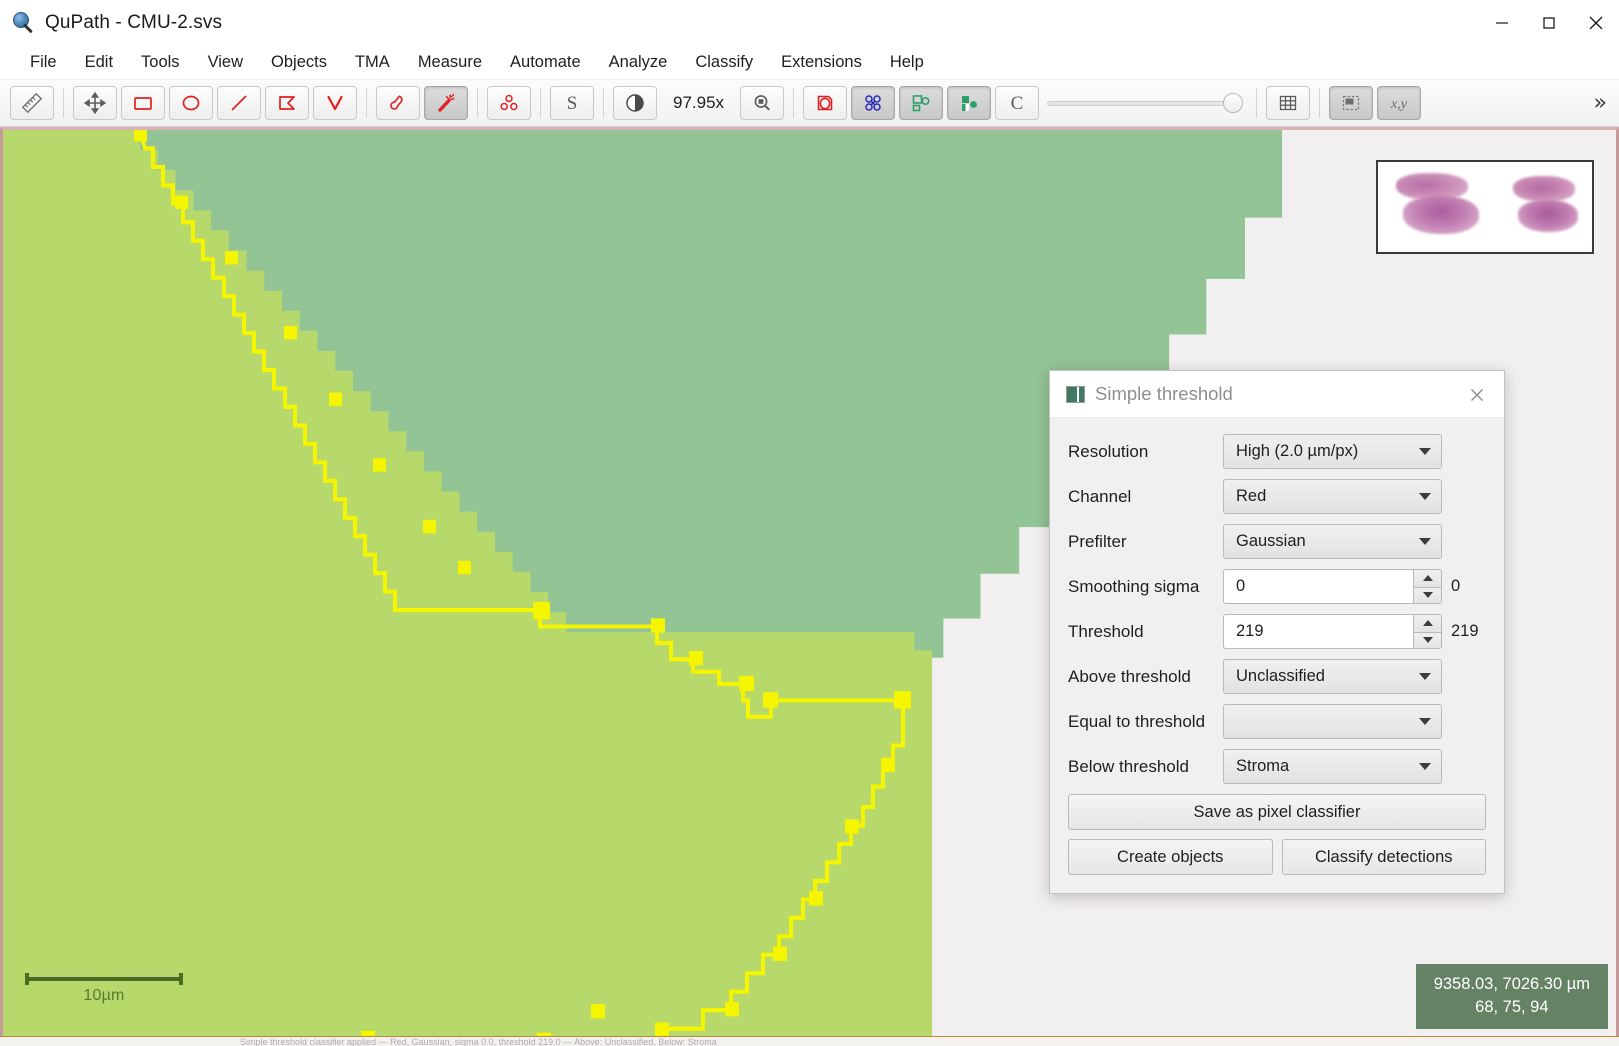 The image size is (1619, 1046). I want to click on polyline-icon, so click(335, 103).